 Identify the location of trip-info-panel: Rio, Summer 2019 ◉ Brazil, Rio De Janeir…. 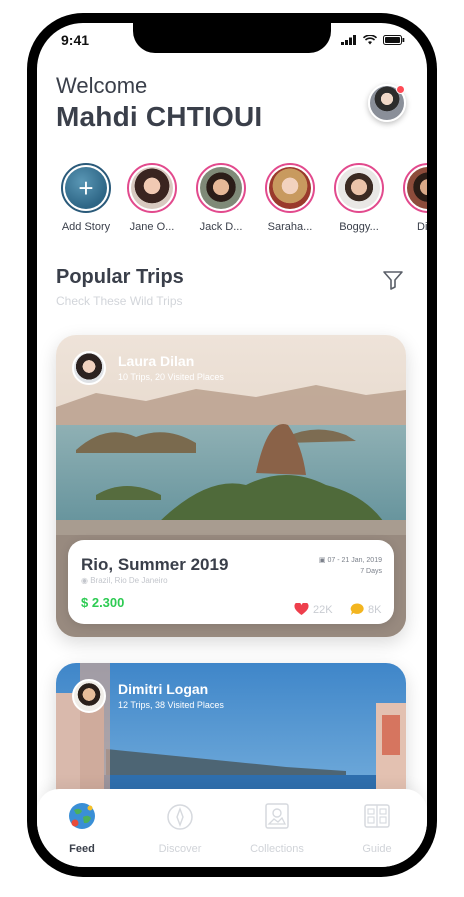
(231, 582).